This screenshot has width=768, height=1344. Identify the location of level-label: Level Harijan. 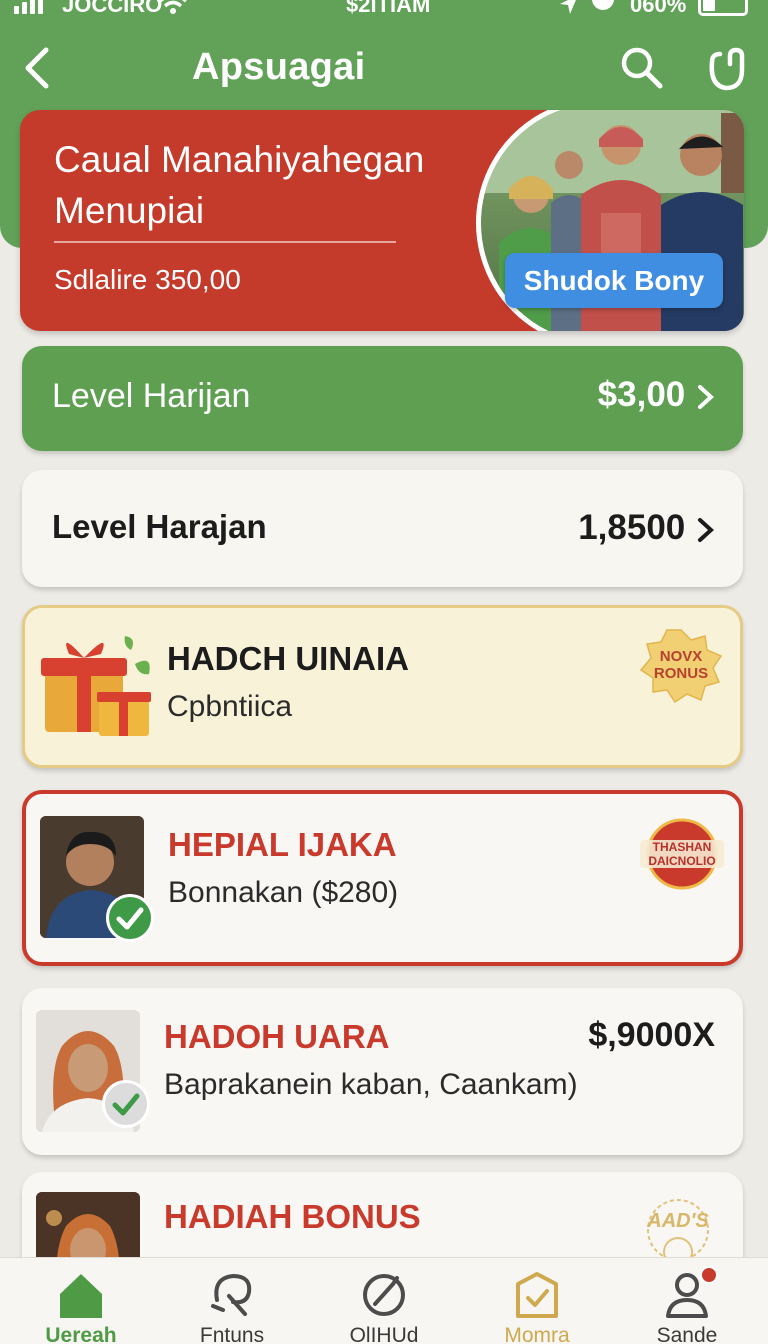
(151, 396).